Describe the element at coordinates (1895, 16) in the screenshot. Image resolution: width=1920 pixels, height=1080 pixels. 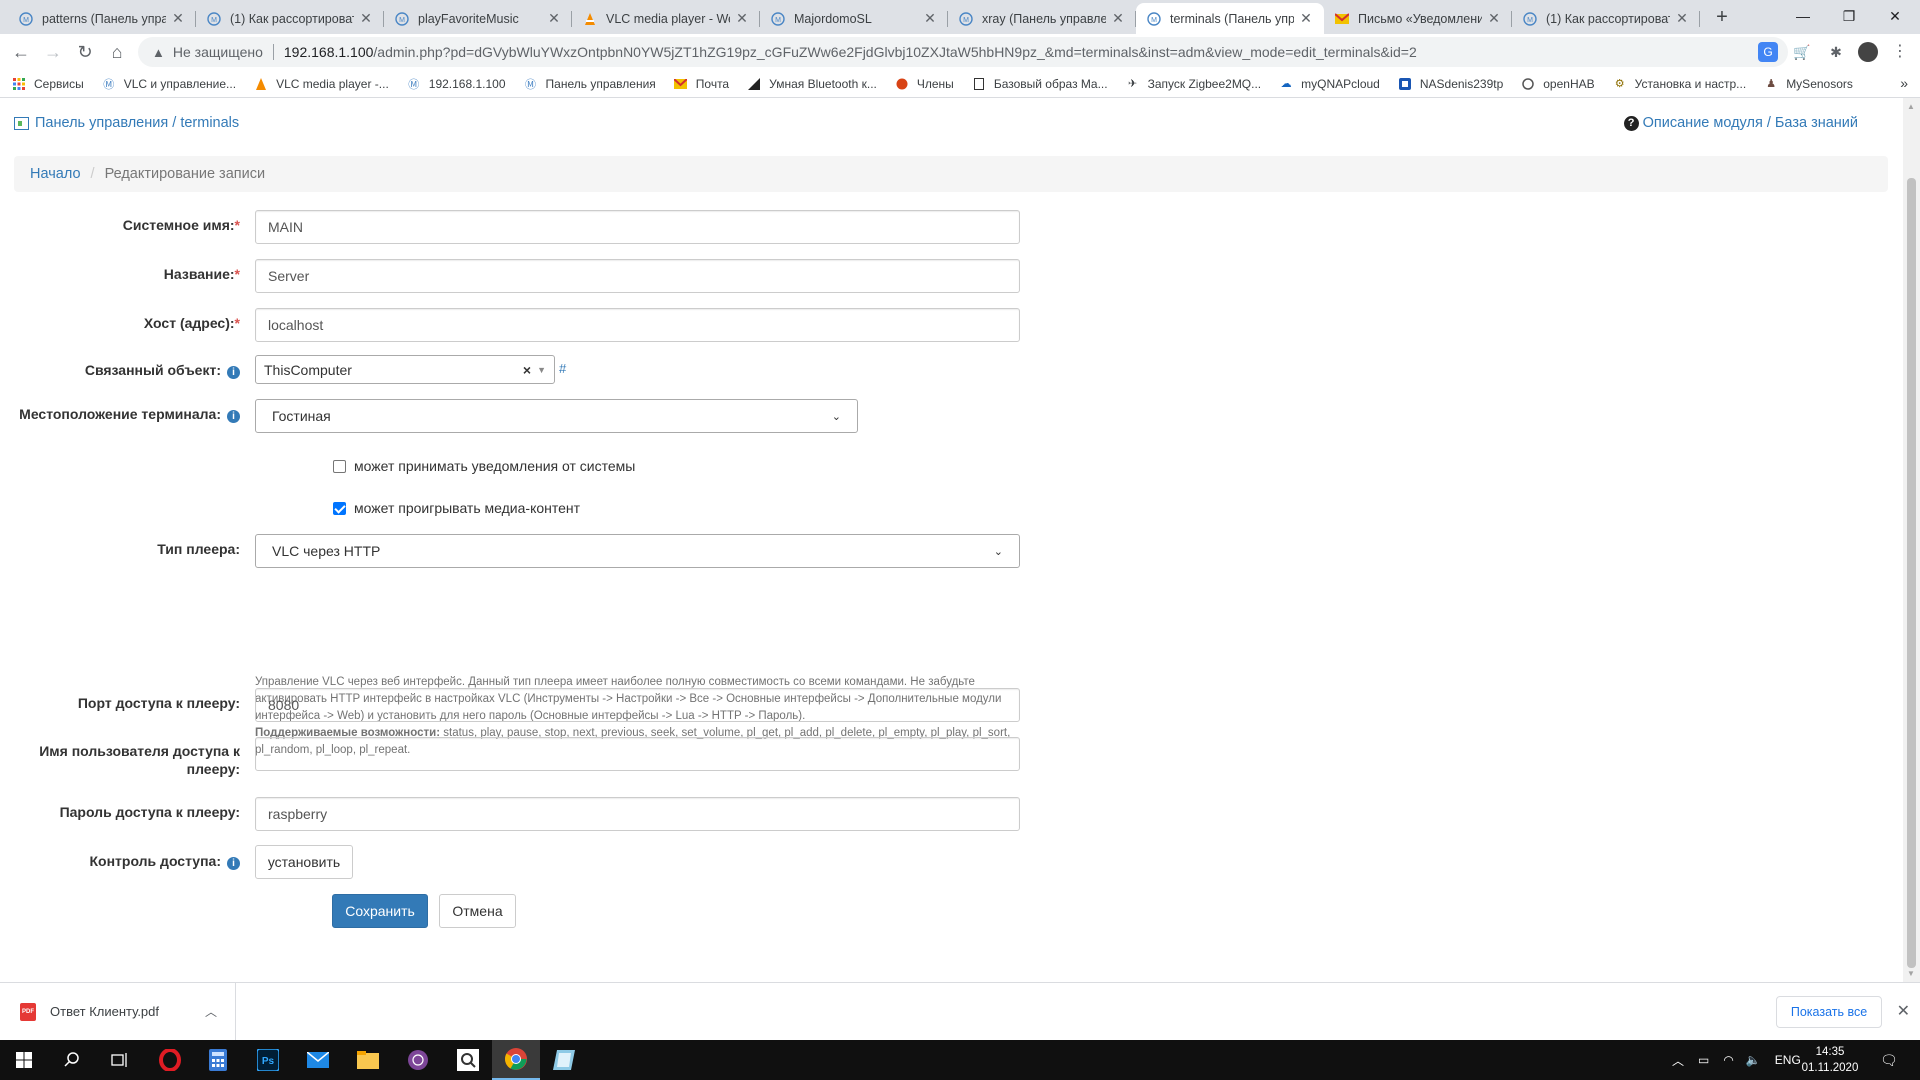
I see `close-window-button: ✕` at that location.